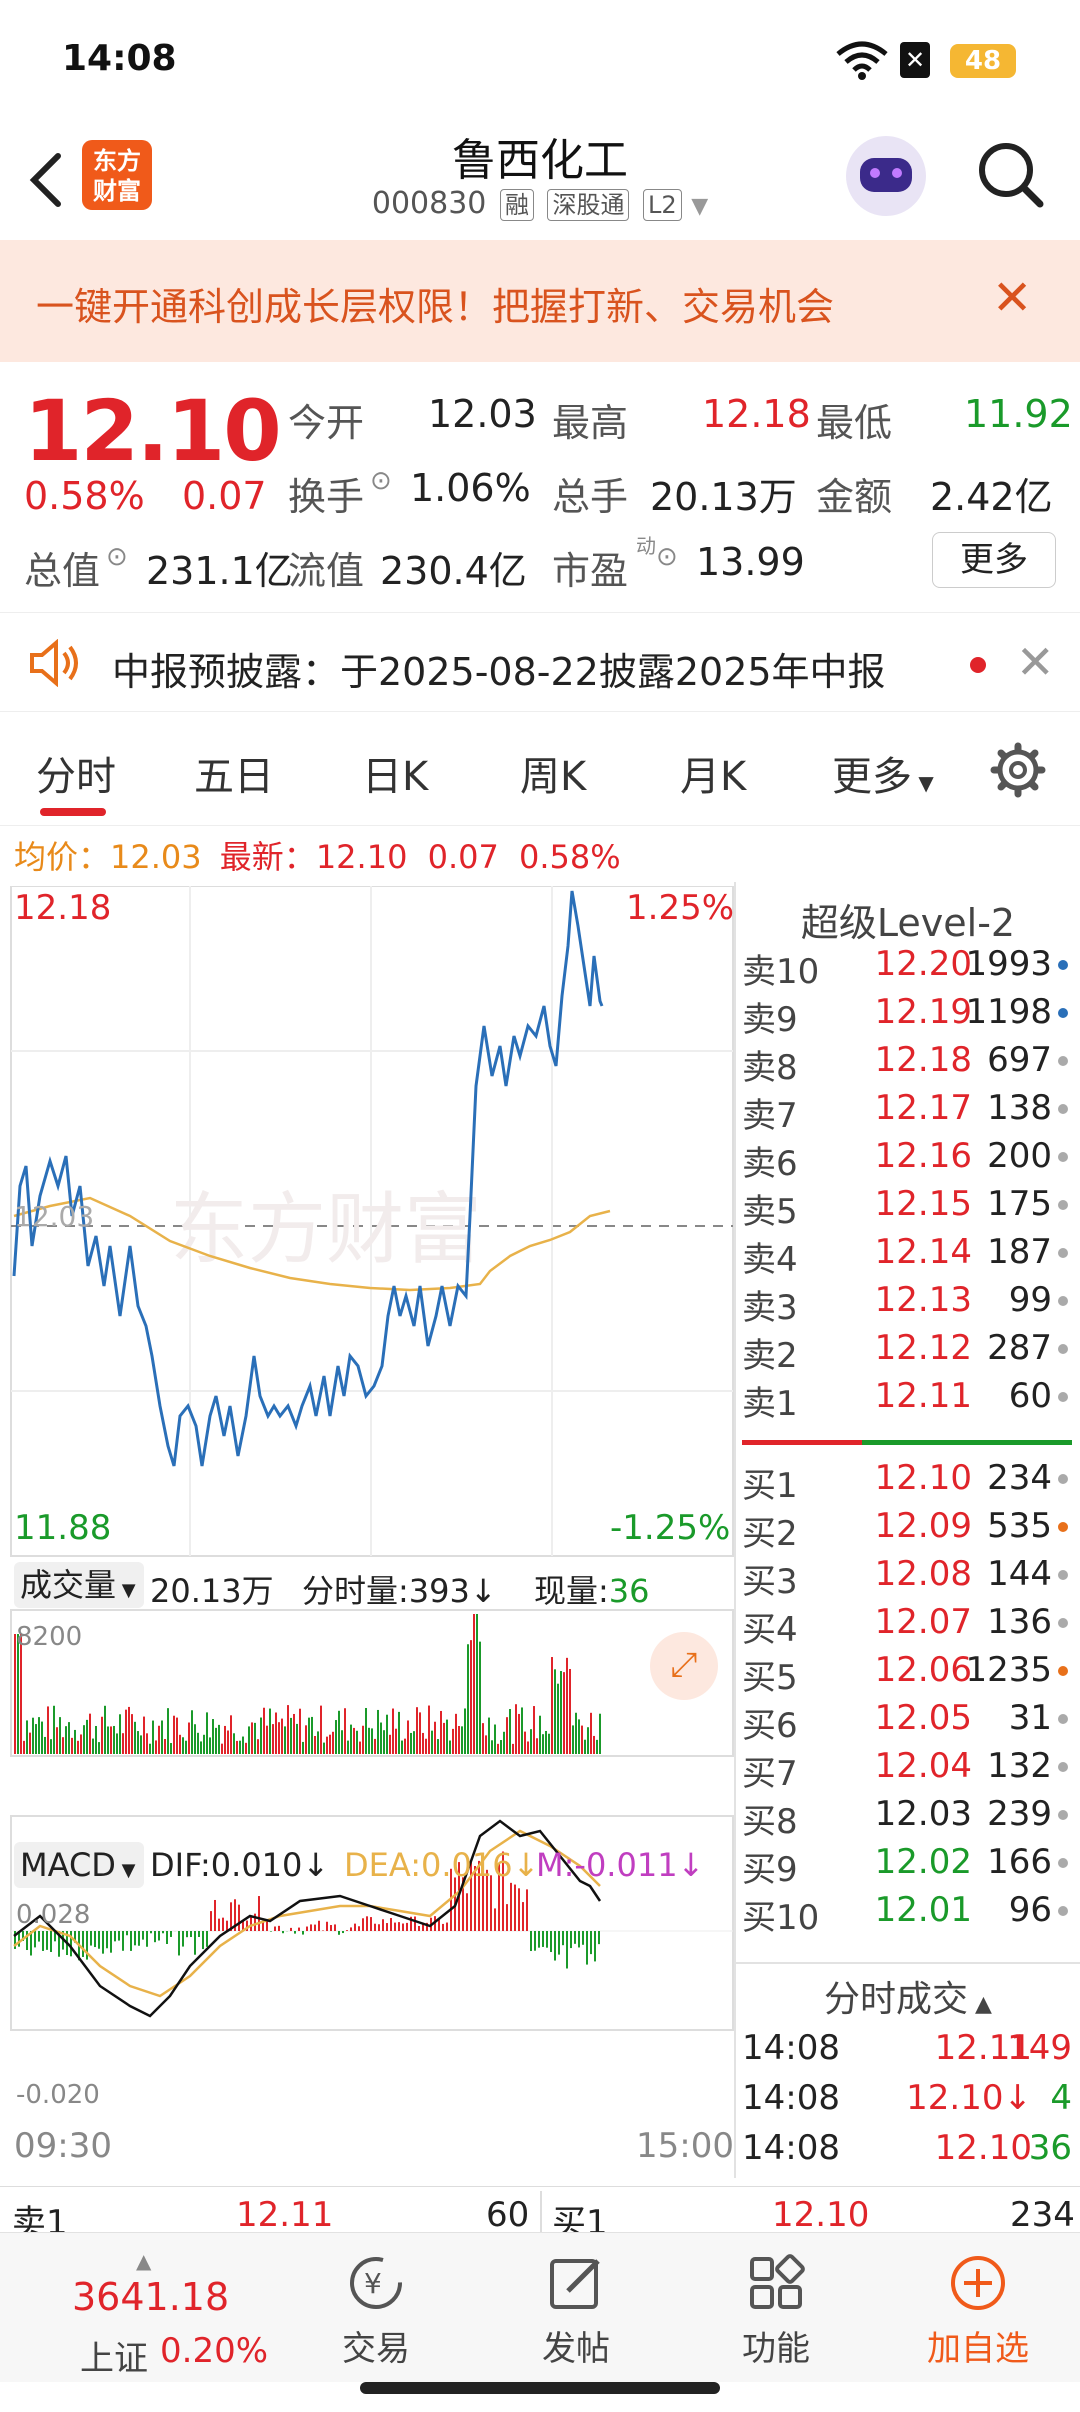 This screenshot has width=1080, height=2412. What do you see at coordinates (576, 2311) in the screenshot?
I see `nav-post: 发帖` at bounding box center [576, 2311].